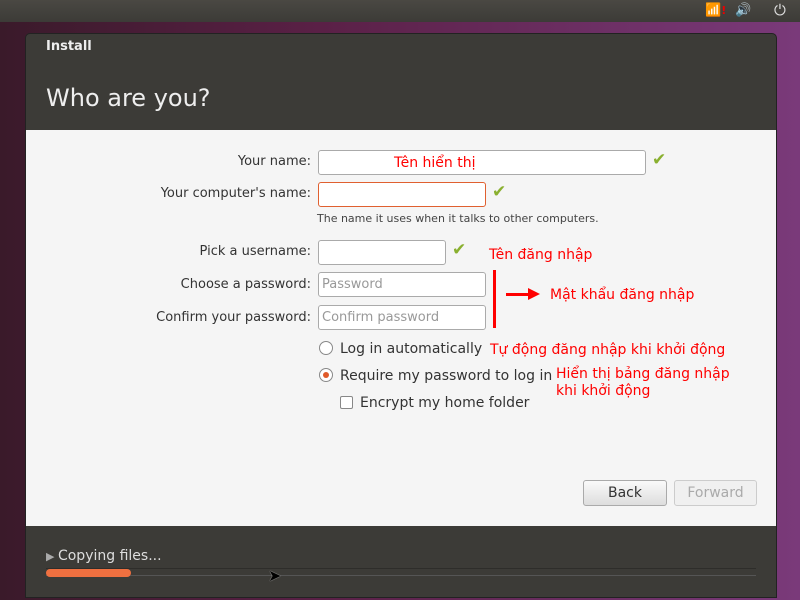 Image resolution: width=800 pixels, height=600 pixels. Describe the element at coordinates (411, 349) in the screenshot. I see `login-auto-label: Log in automatically` at that location.